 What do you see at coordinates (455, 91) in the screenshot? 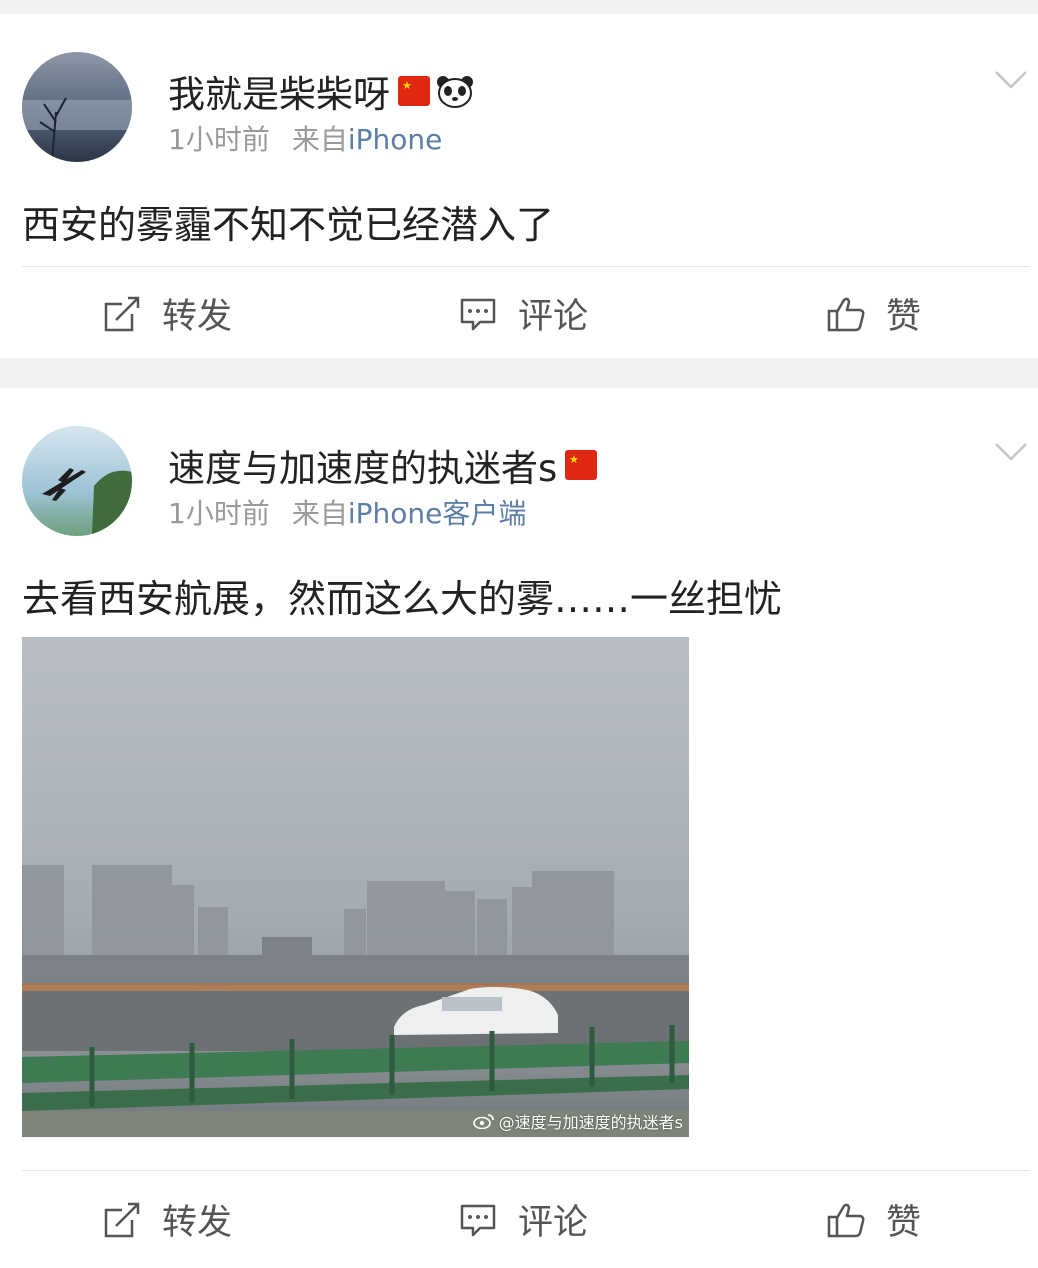
I see `panda-icon` at bounding box center [455, 91].